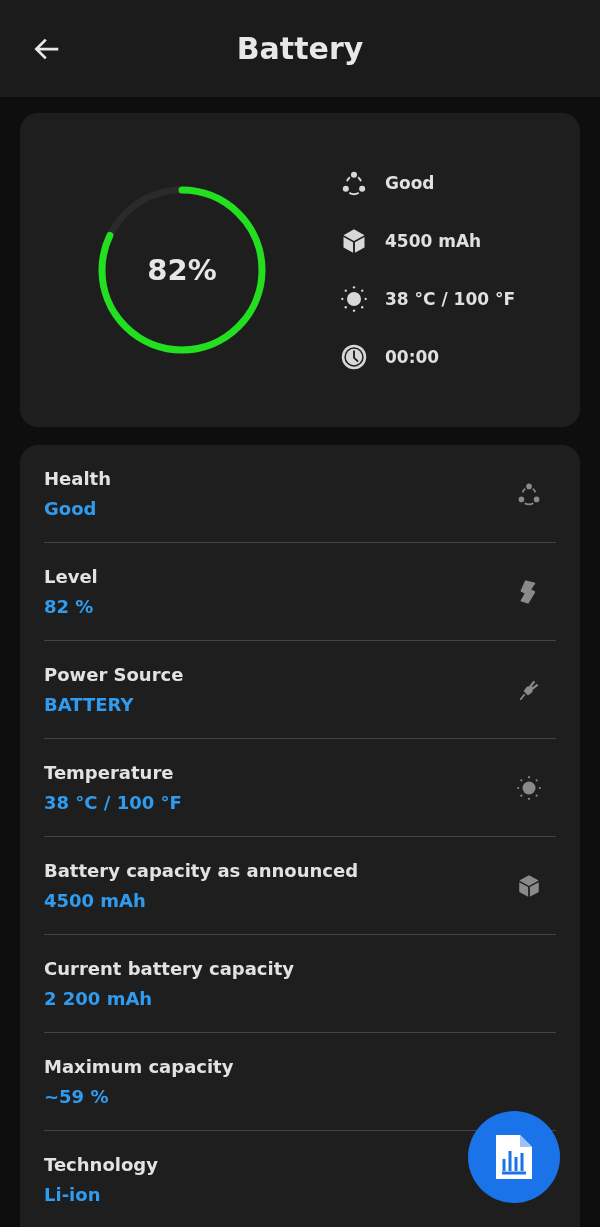  What do you see at coordinates (69, 606) in the screenshot?
I see `detail-value: 82 %` at bounding box center [69, 606].